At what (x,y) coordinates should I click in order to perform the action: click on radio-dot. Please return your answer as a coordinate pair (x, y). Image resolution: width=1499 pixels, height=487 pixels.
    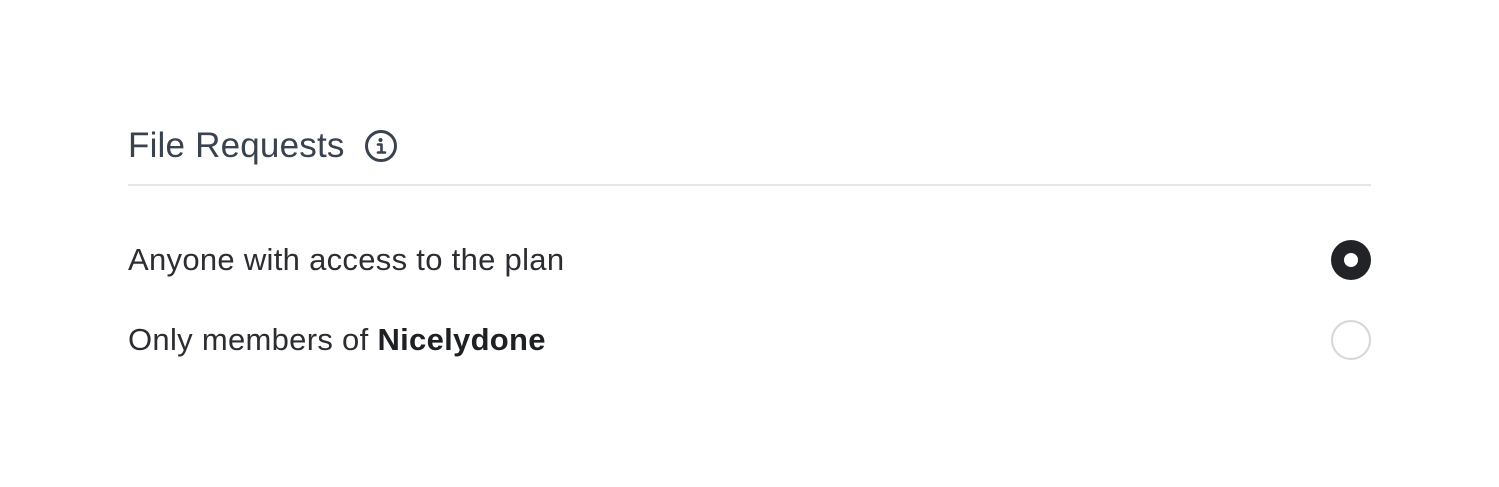
    Looking at the image, I should click on (1351, 260).